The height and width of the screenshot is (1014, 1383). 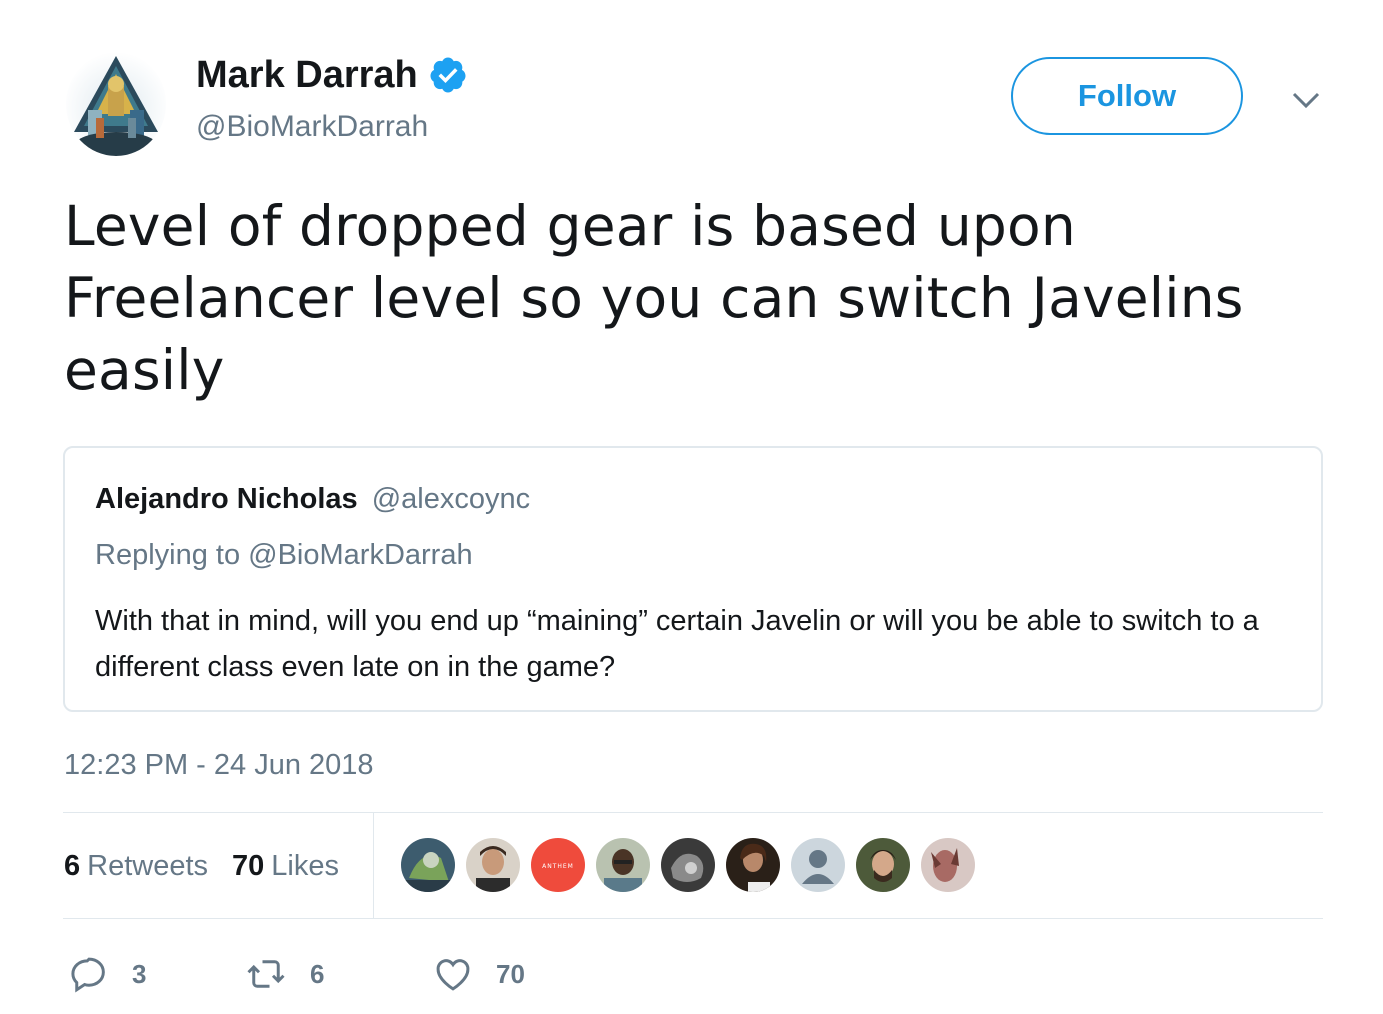 I want to click on author-avatar, so click(x=116, y=104).